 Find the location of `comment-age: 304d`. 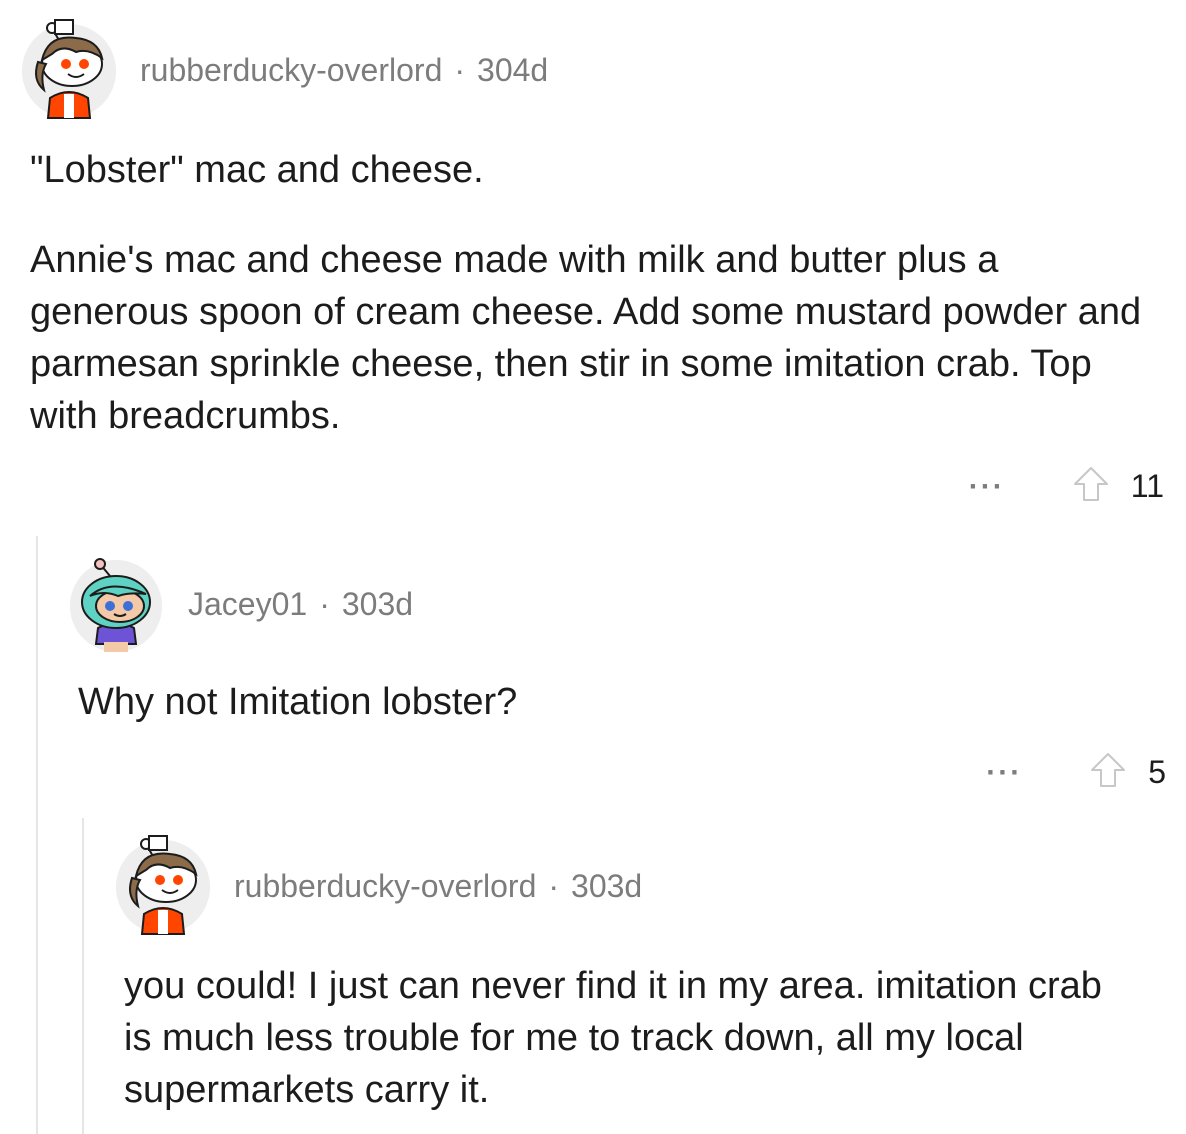

comment-age: 304d is located at coordinates (513, 70).